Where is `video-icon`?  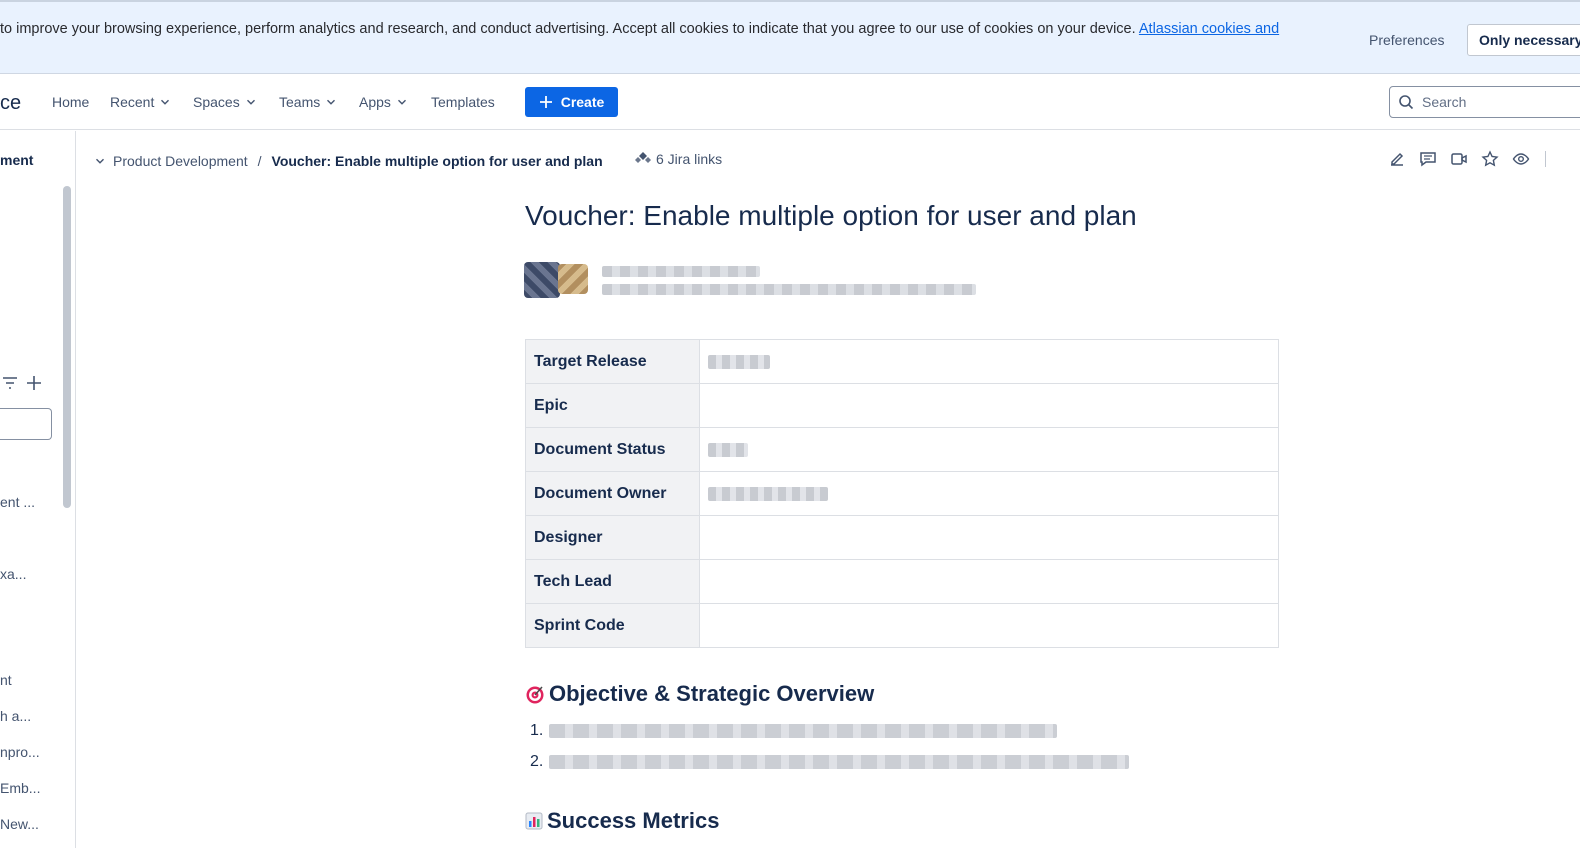
video-icon is located at coordinates (1459, 159).